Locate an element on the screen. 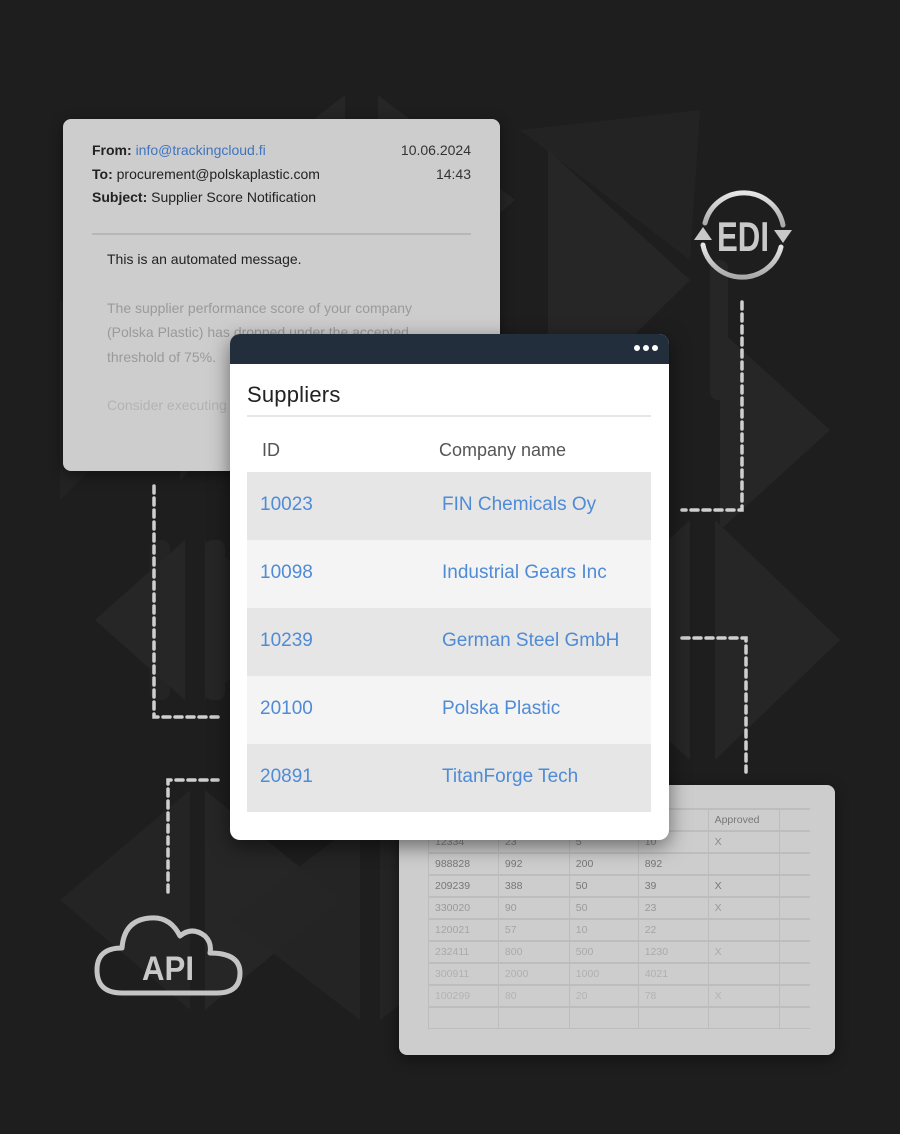 The image size is (900, 1134). supplier-name: Polska Plastic is located at coordinates (501, 709).